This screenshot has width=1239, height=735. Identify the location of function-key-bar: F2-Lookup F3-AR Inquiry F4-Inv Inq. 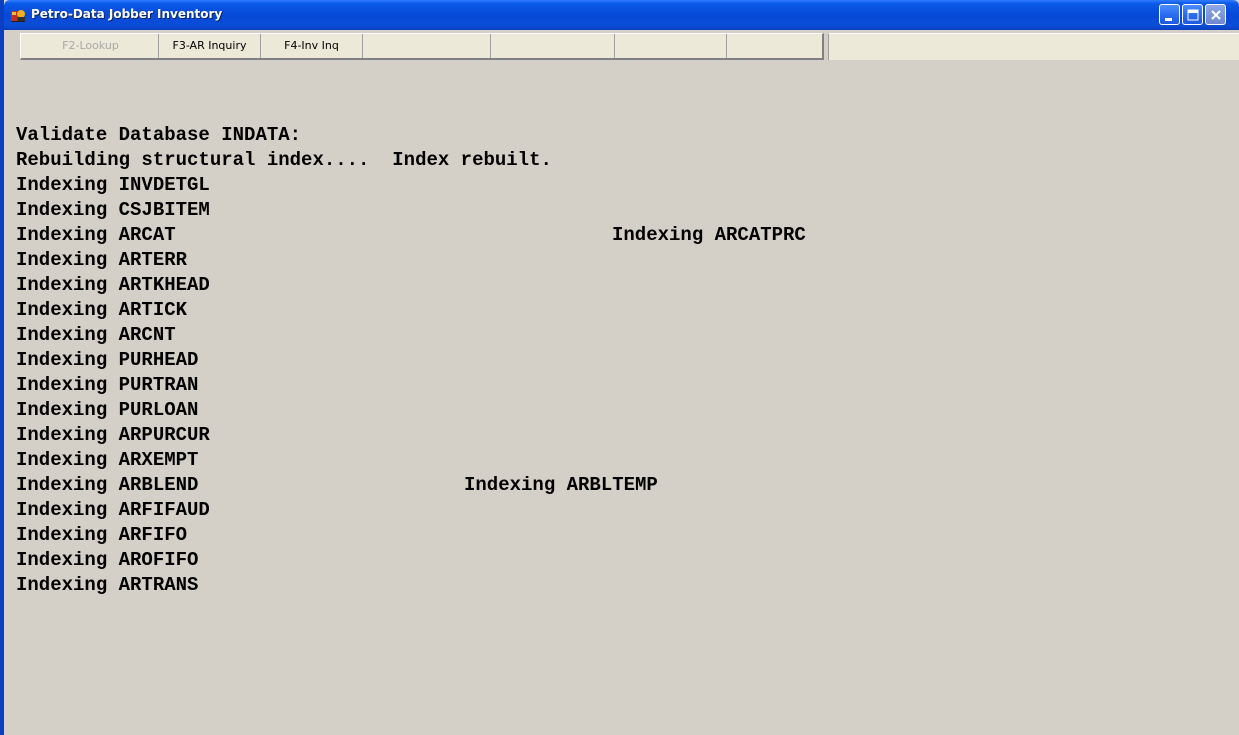
(422, 46).